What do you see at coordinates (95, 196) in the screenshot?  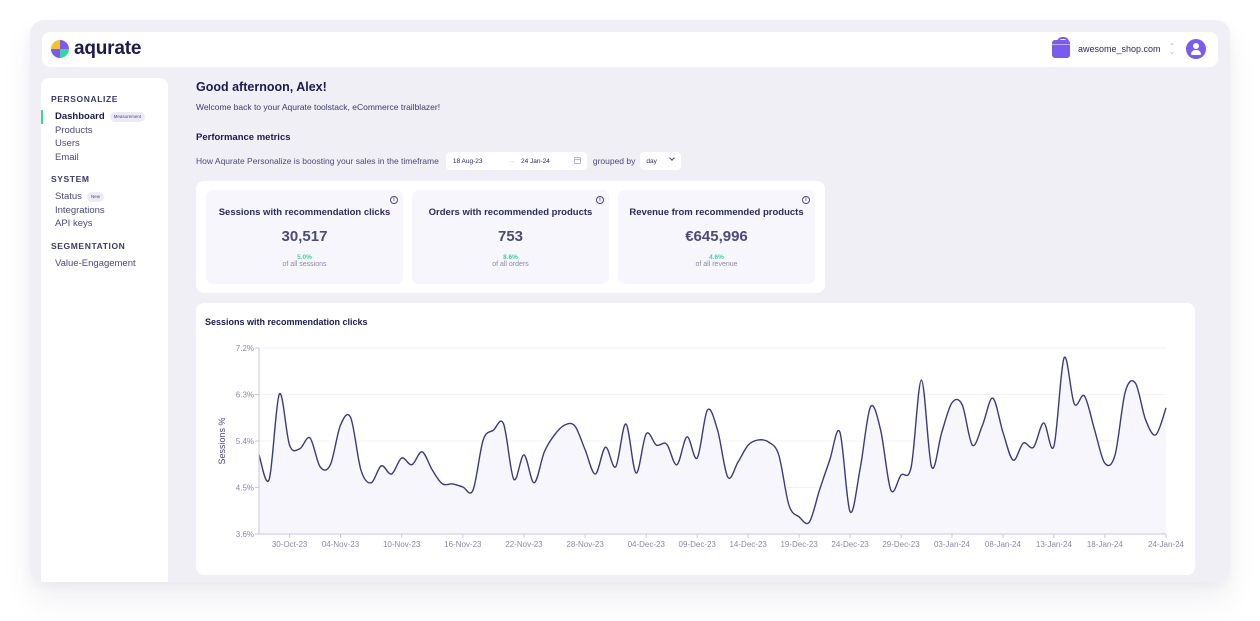 I see `new-badge: New` at bounding box center [95, 196].